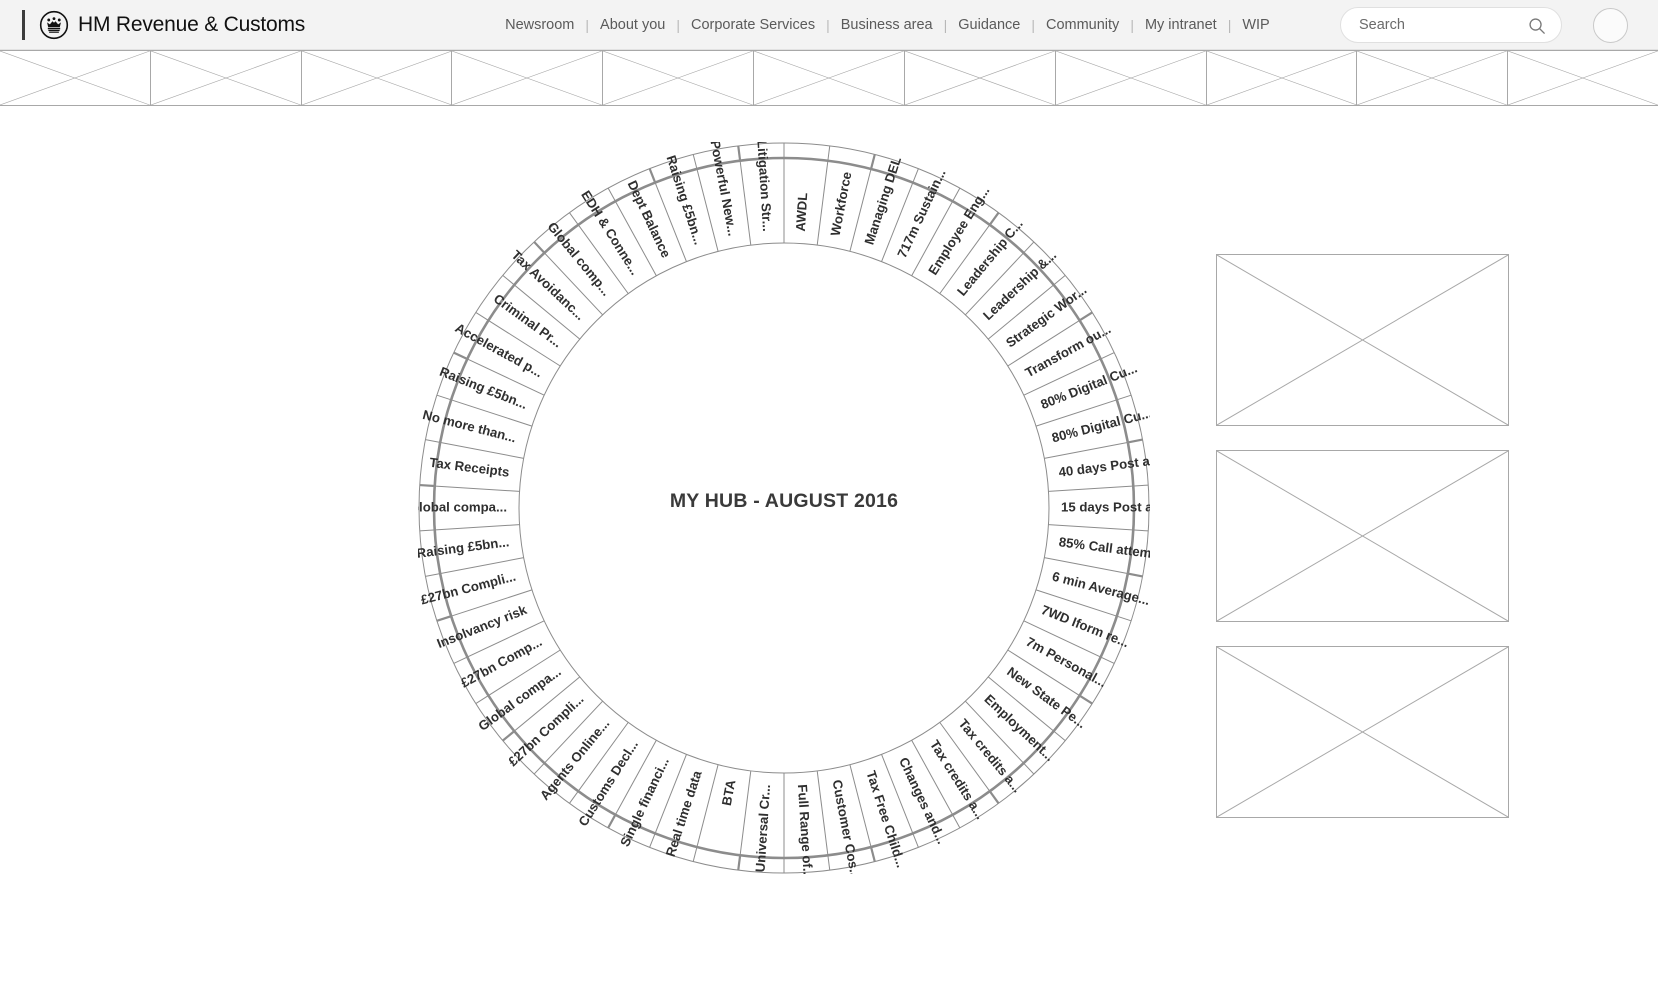  What do you see at coordinates (1255, 25) in the screenshot?
I see `nav-item-wip: WIP` at bounding box center [1255, 25].